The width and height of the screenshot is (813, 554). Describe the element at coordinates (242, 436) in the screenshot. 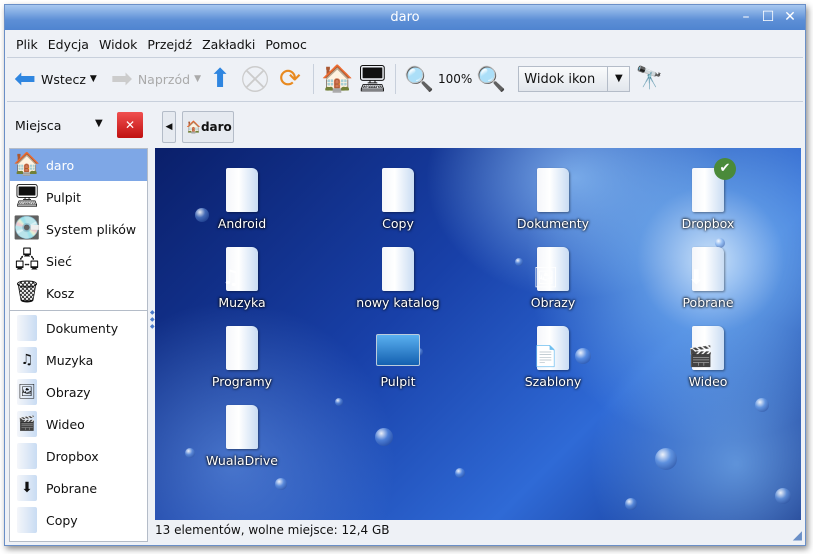

I see `file-item: WualaDrive` at that location.